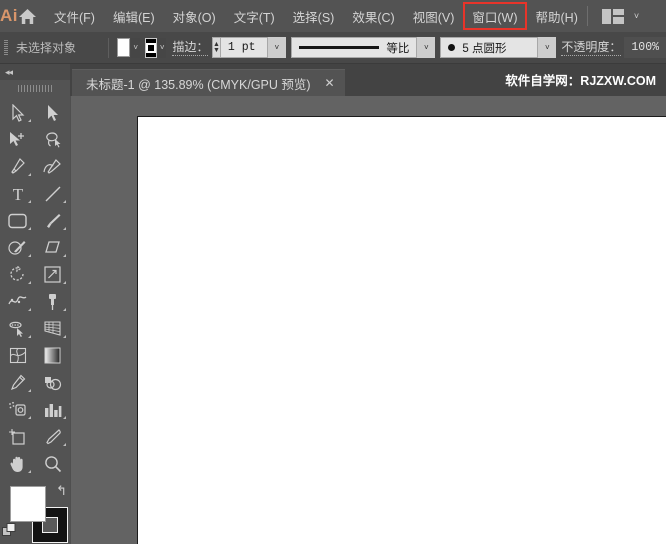 This screenshot has width=666, height=544. Describe the element at coordinates (194, 16) in the screenshot. I see `menu-object: 对象(O)` at that location.